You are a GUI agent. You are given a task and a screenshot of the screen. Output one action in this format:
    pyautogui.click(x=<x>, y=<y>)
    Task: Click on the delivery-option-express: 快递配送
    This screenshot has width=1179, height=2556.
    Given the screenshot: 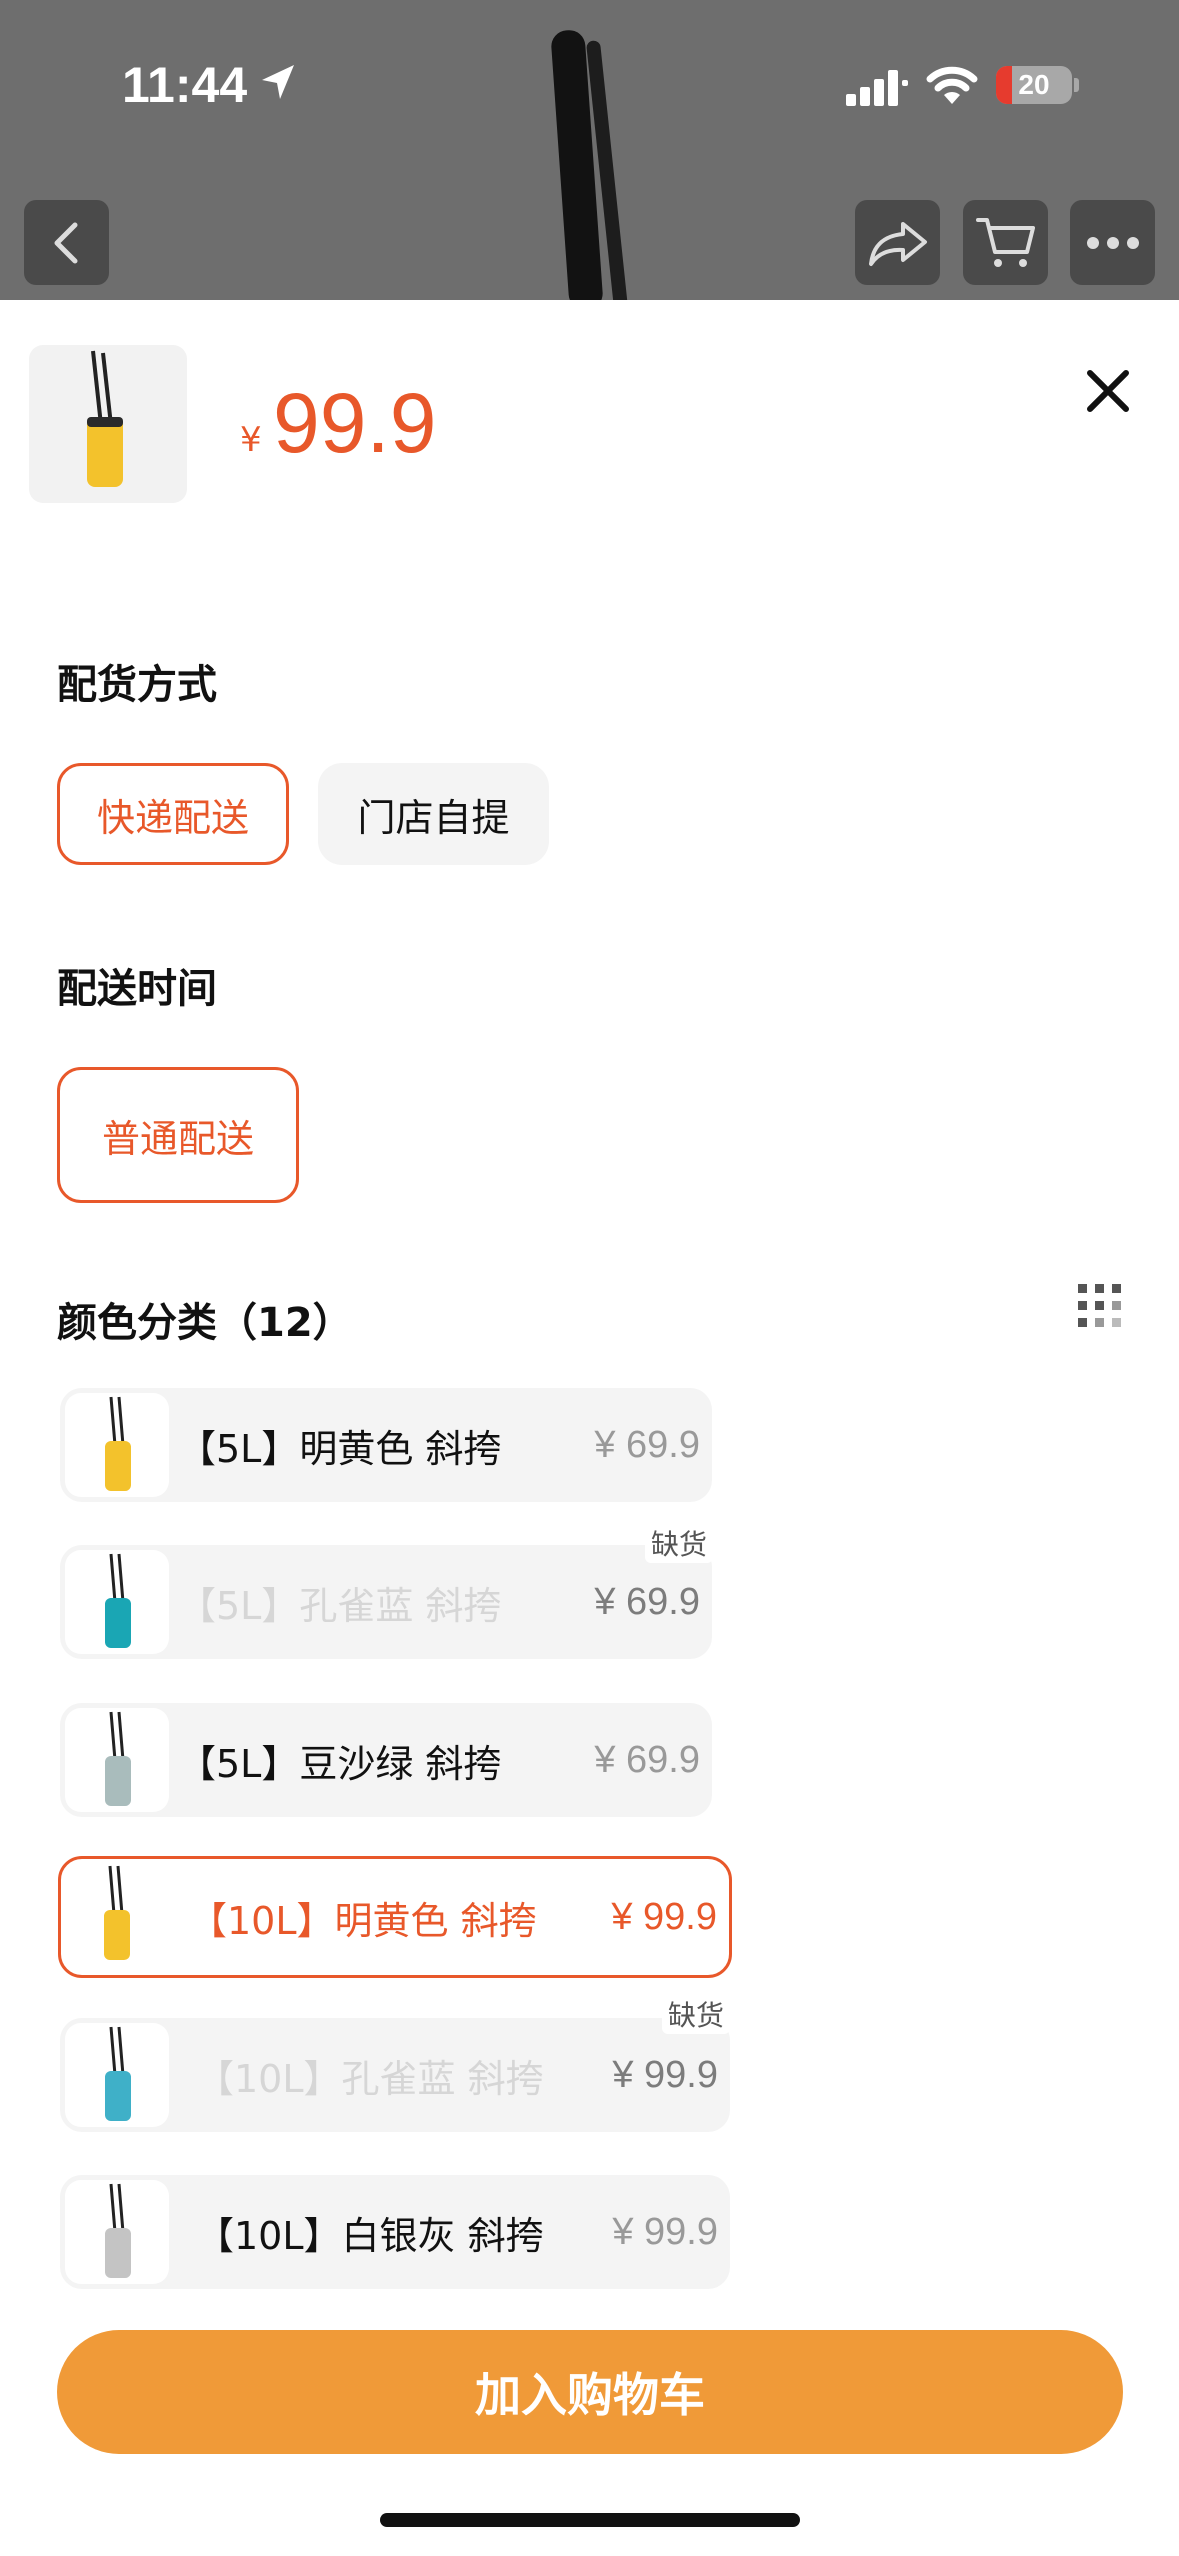 What is the action you would take?
    pyautogui.click(x=173, y=814)
    